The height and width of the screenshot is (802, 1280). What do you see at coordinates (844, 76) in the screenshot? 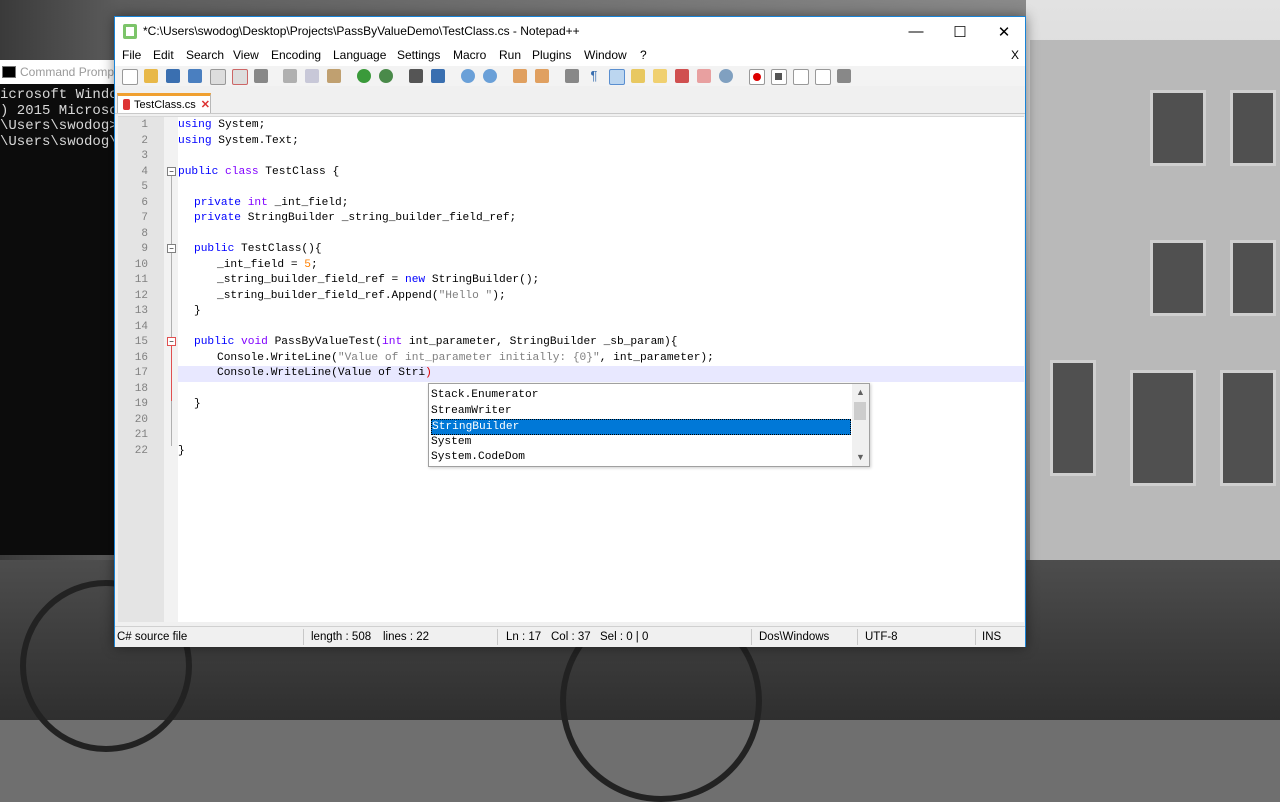
I see `save-macro-icon` at bounding box center [844, 76].